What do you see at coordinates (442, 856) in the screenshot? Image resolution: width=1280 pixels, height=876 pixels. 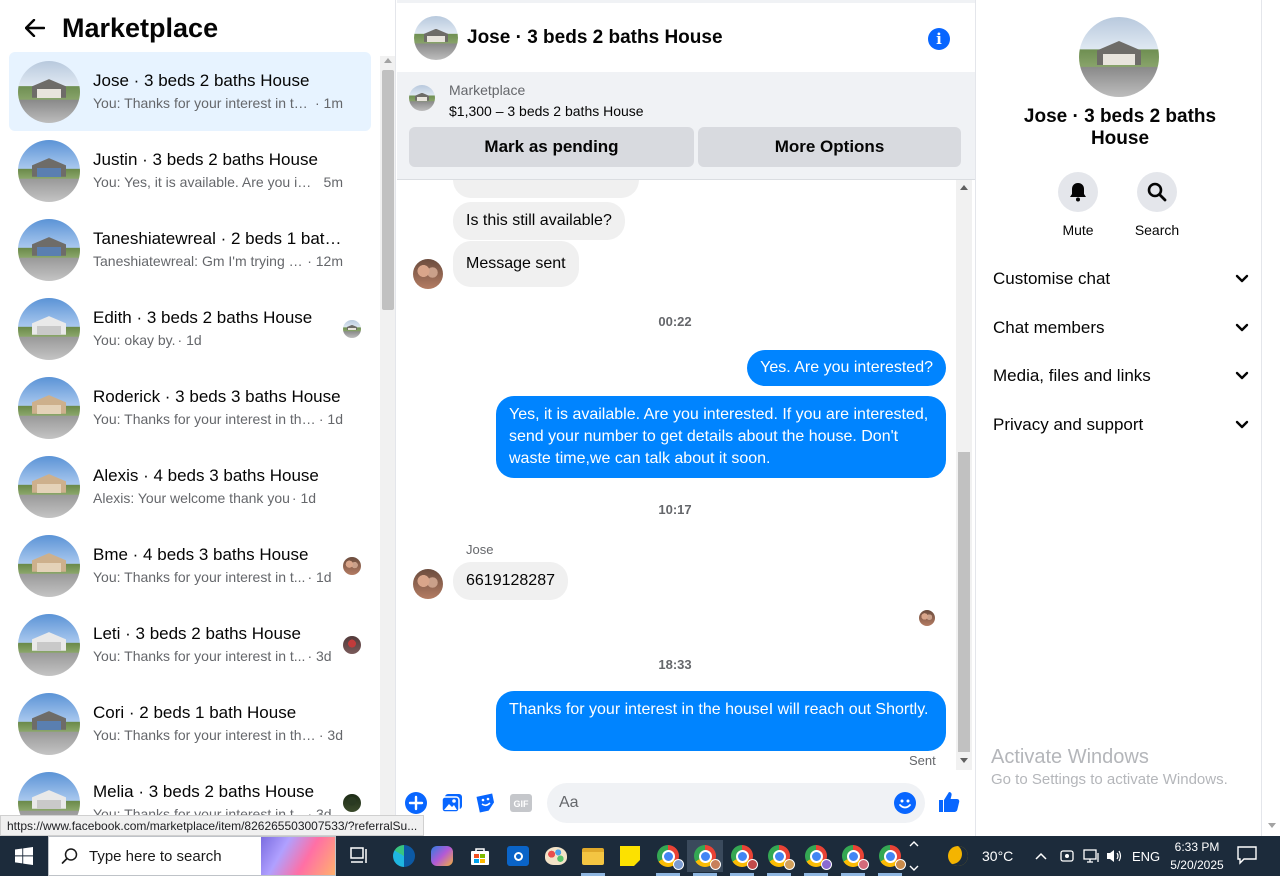 I see `copilot-icon` at bounding box center [442, 856].